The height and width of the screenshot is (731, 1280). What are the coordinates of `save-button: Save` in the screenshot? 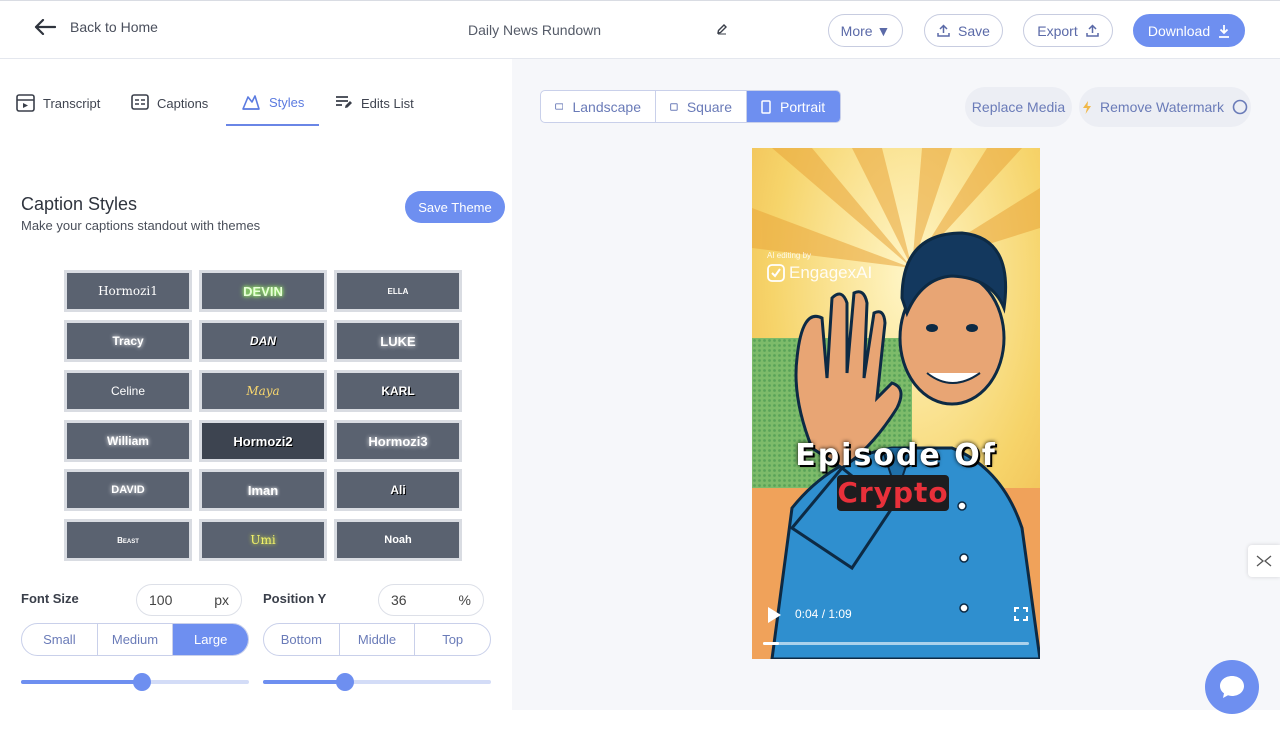 It's located at (963, 30).